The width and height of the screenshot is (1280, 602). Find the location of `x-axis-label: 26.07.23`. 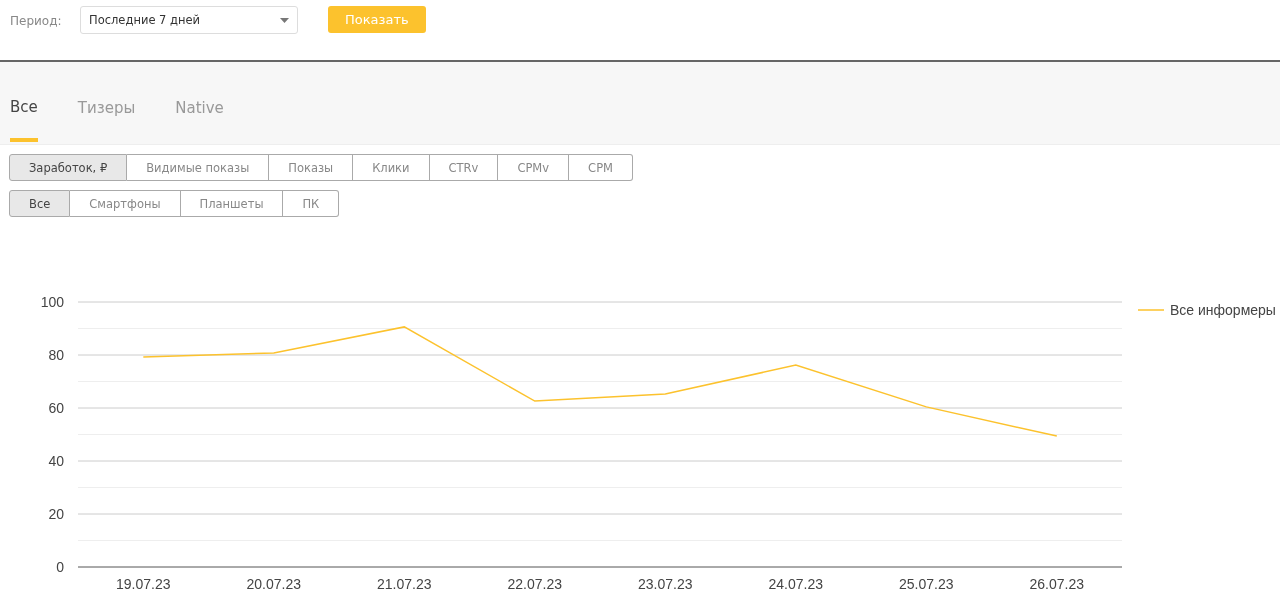

x-axis-label: 26.07.23 is located at coordinates (1056, 584).